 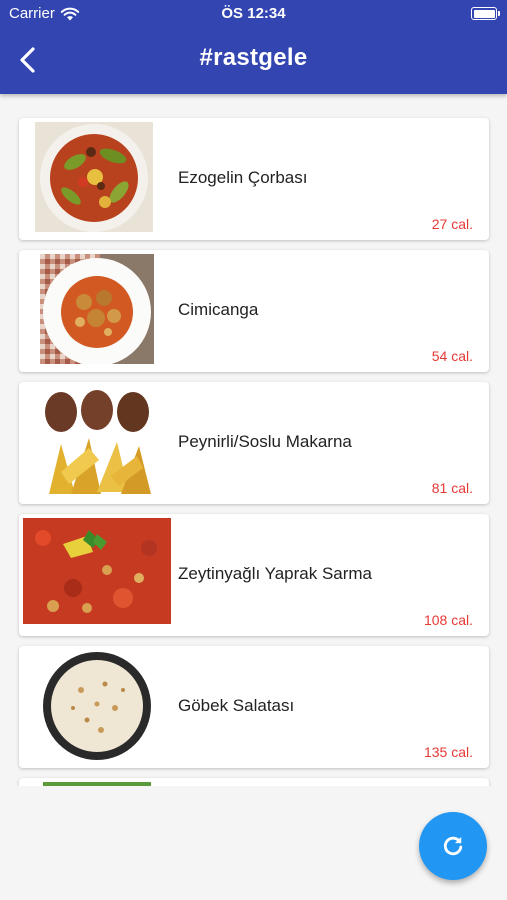 I want to click on food-card: Göbek Salatası 135 cal., so click(x=254, y=707).